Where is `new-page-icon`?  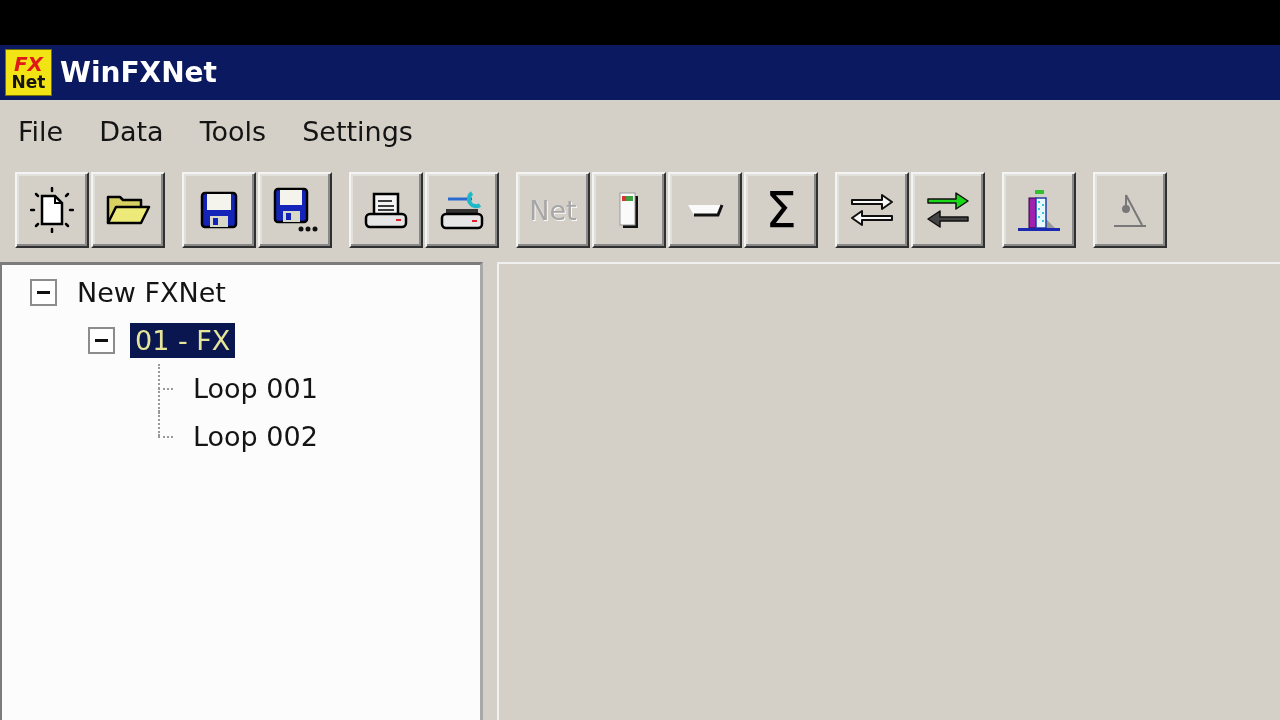 new-page-icon is located at coordinates (52, 210).